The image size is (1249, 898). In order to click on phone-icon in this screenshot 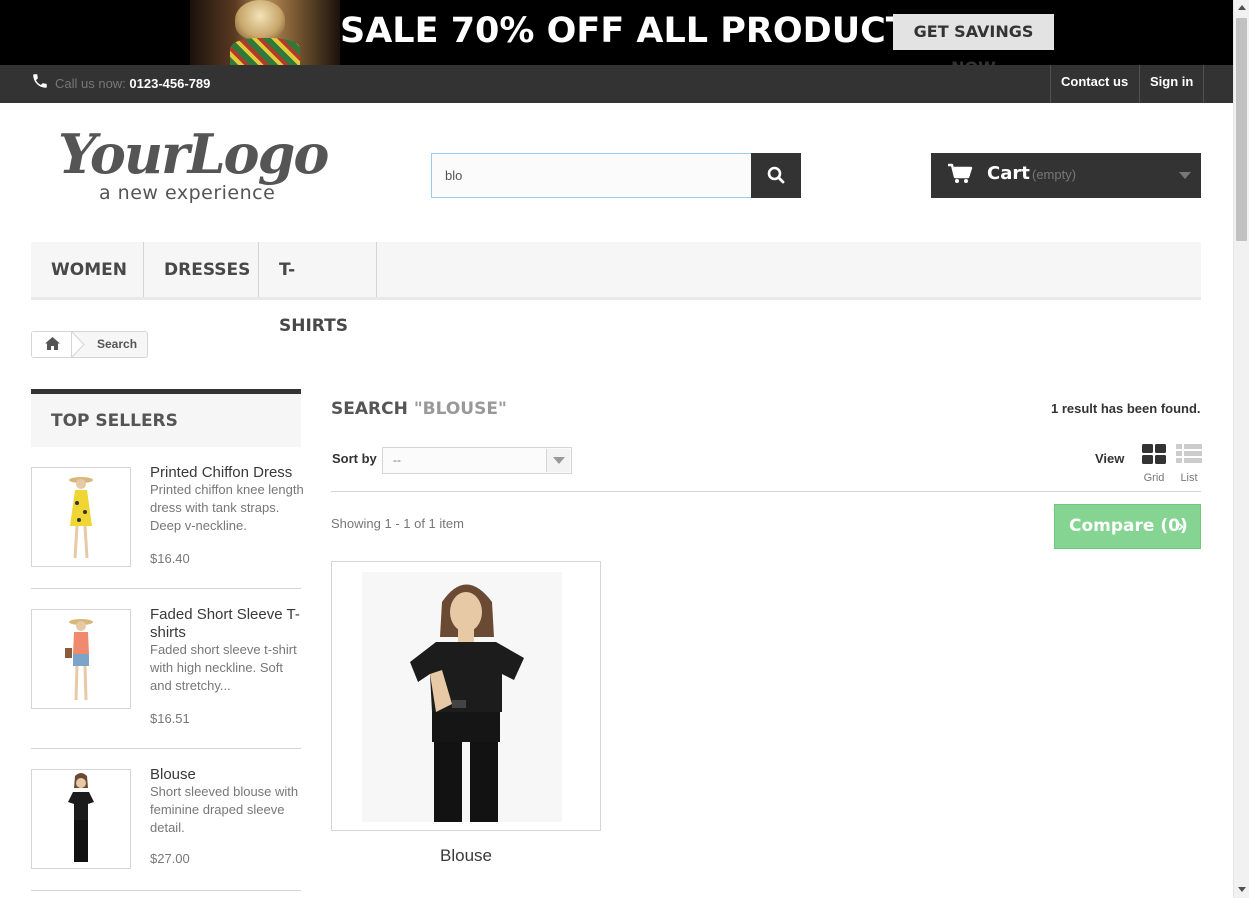, I will do `click(40, 81)`.